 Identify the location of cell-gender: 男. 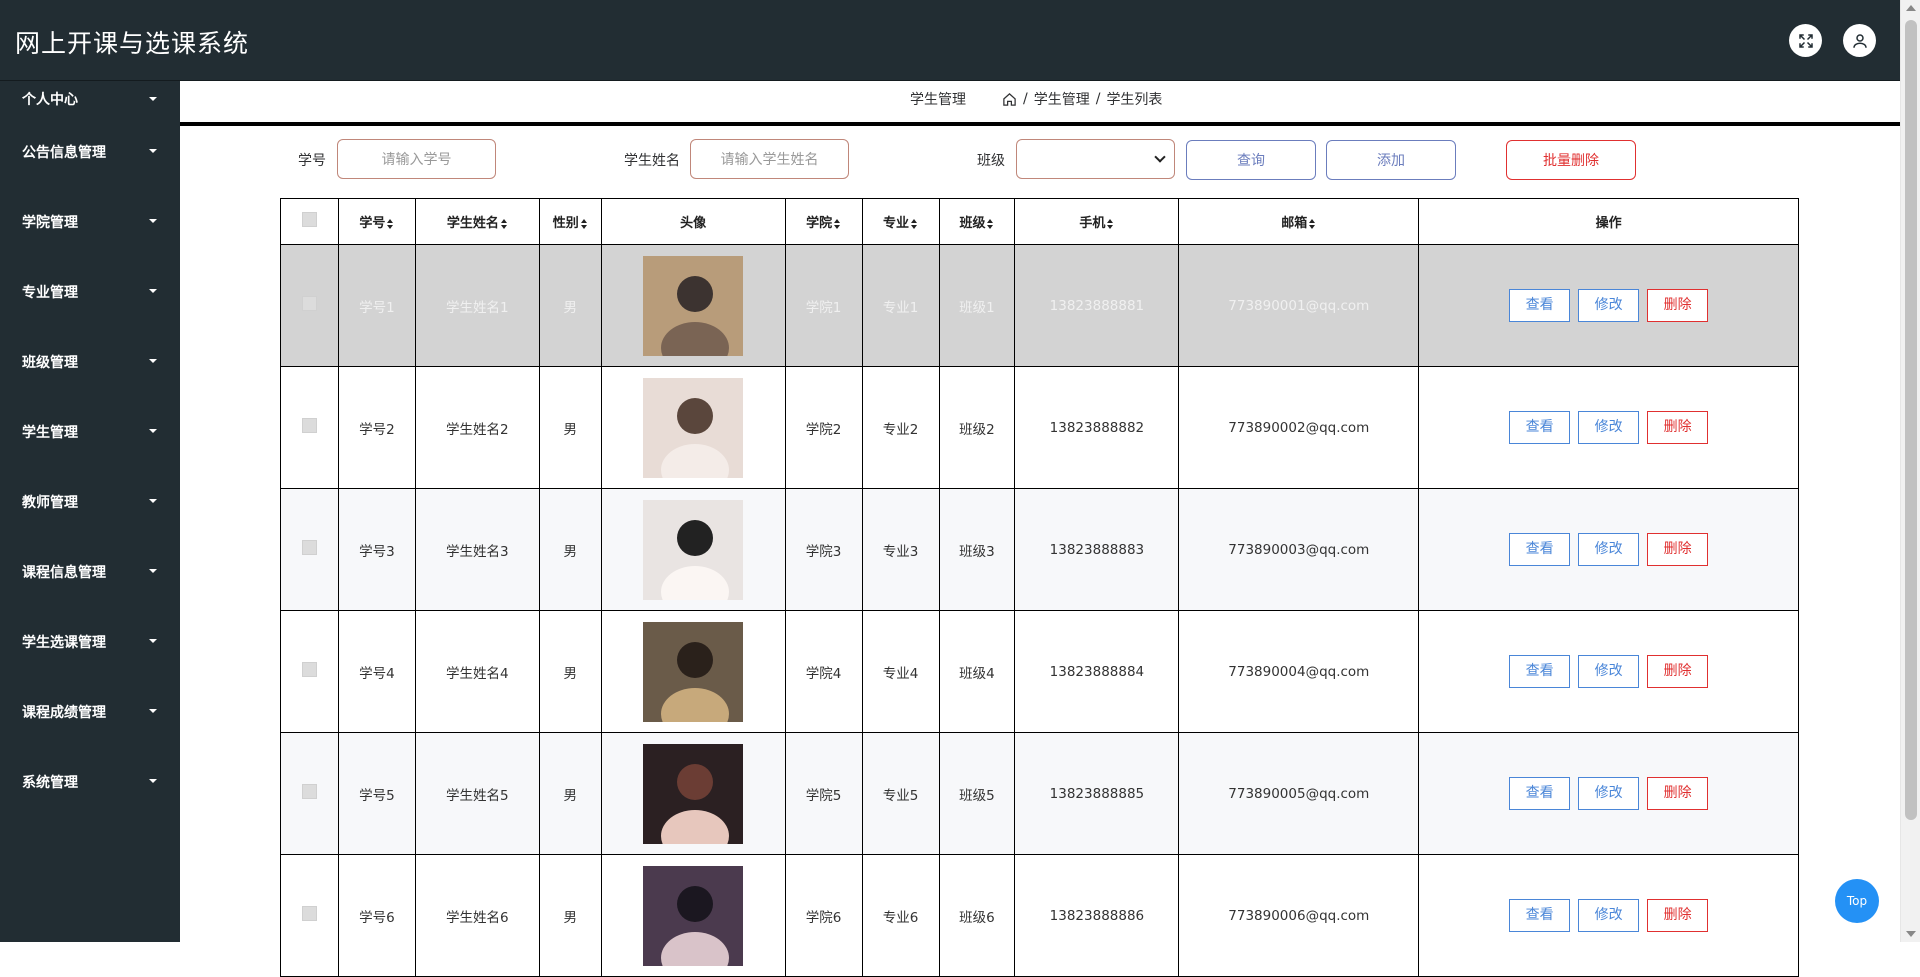
(570, 793).